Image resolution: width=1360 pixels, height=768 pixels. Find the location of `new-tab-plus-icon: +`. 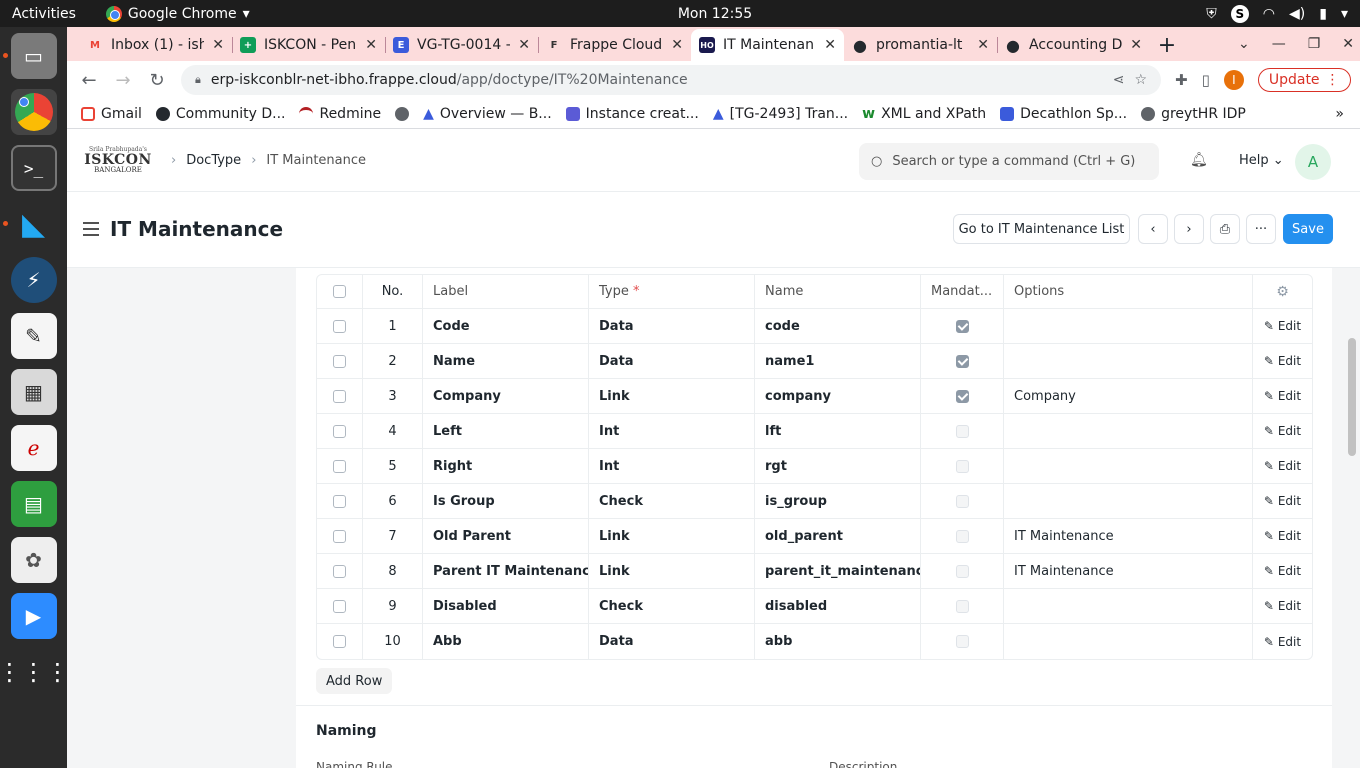

new-tab-plus-icon: + is located at coordinates (1167, 45).